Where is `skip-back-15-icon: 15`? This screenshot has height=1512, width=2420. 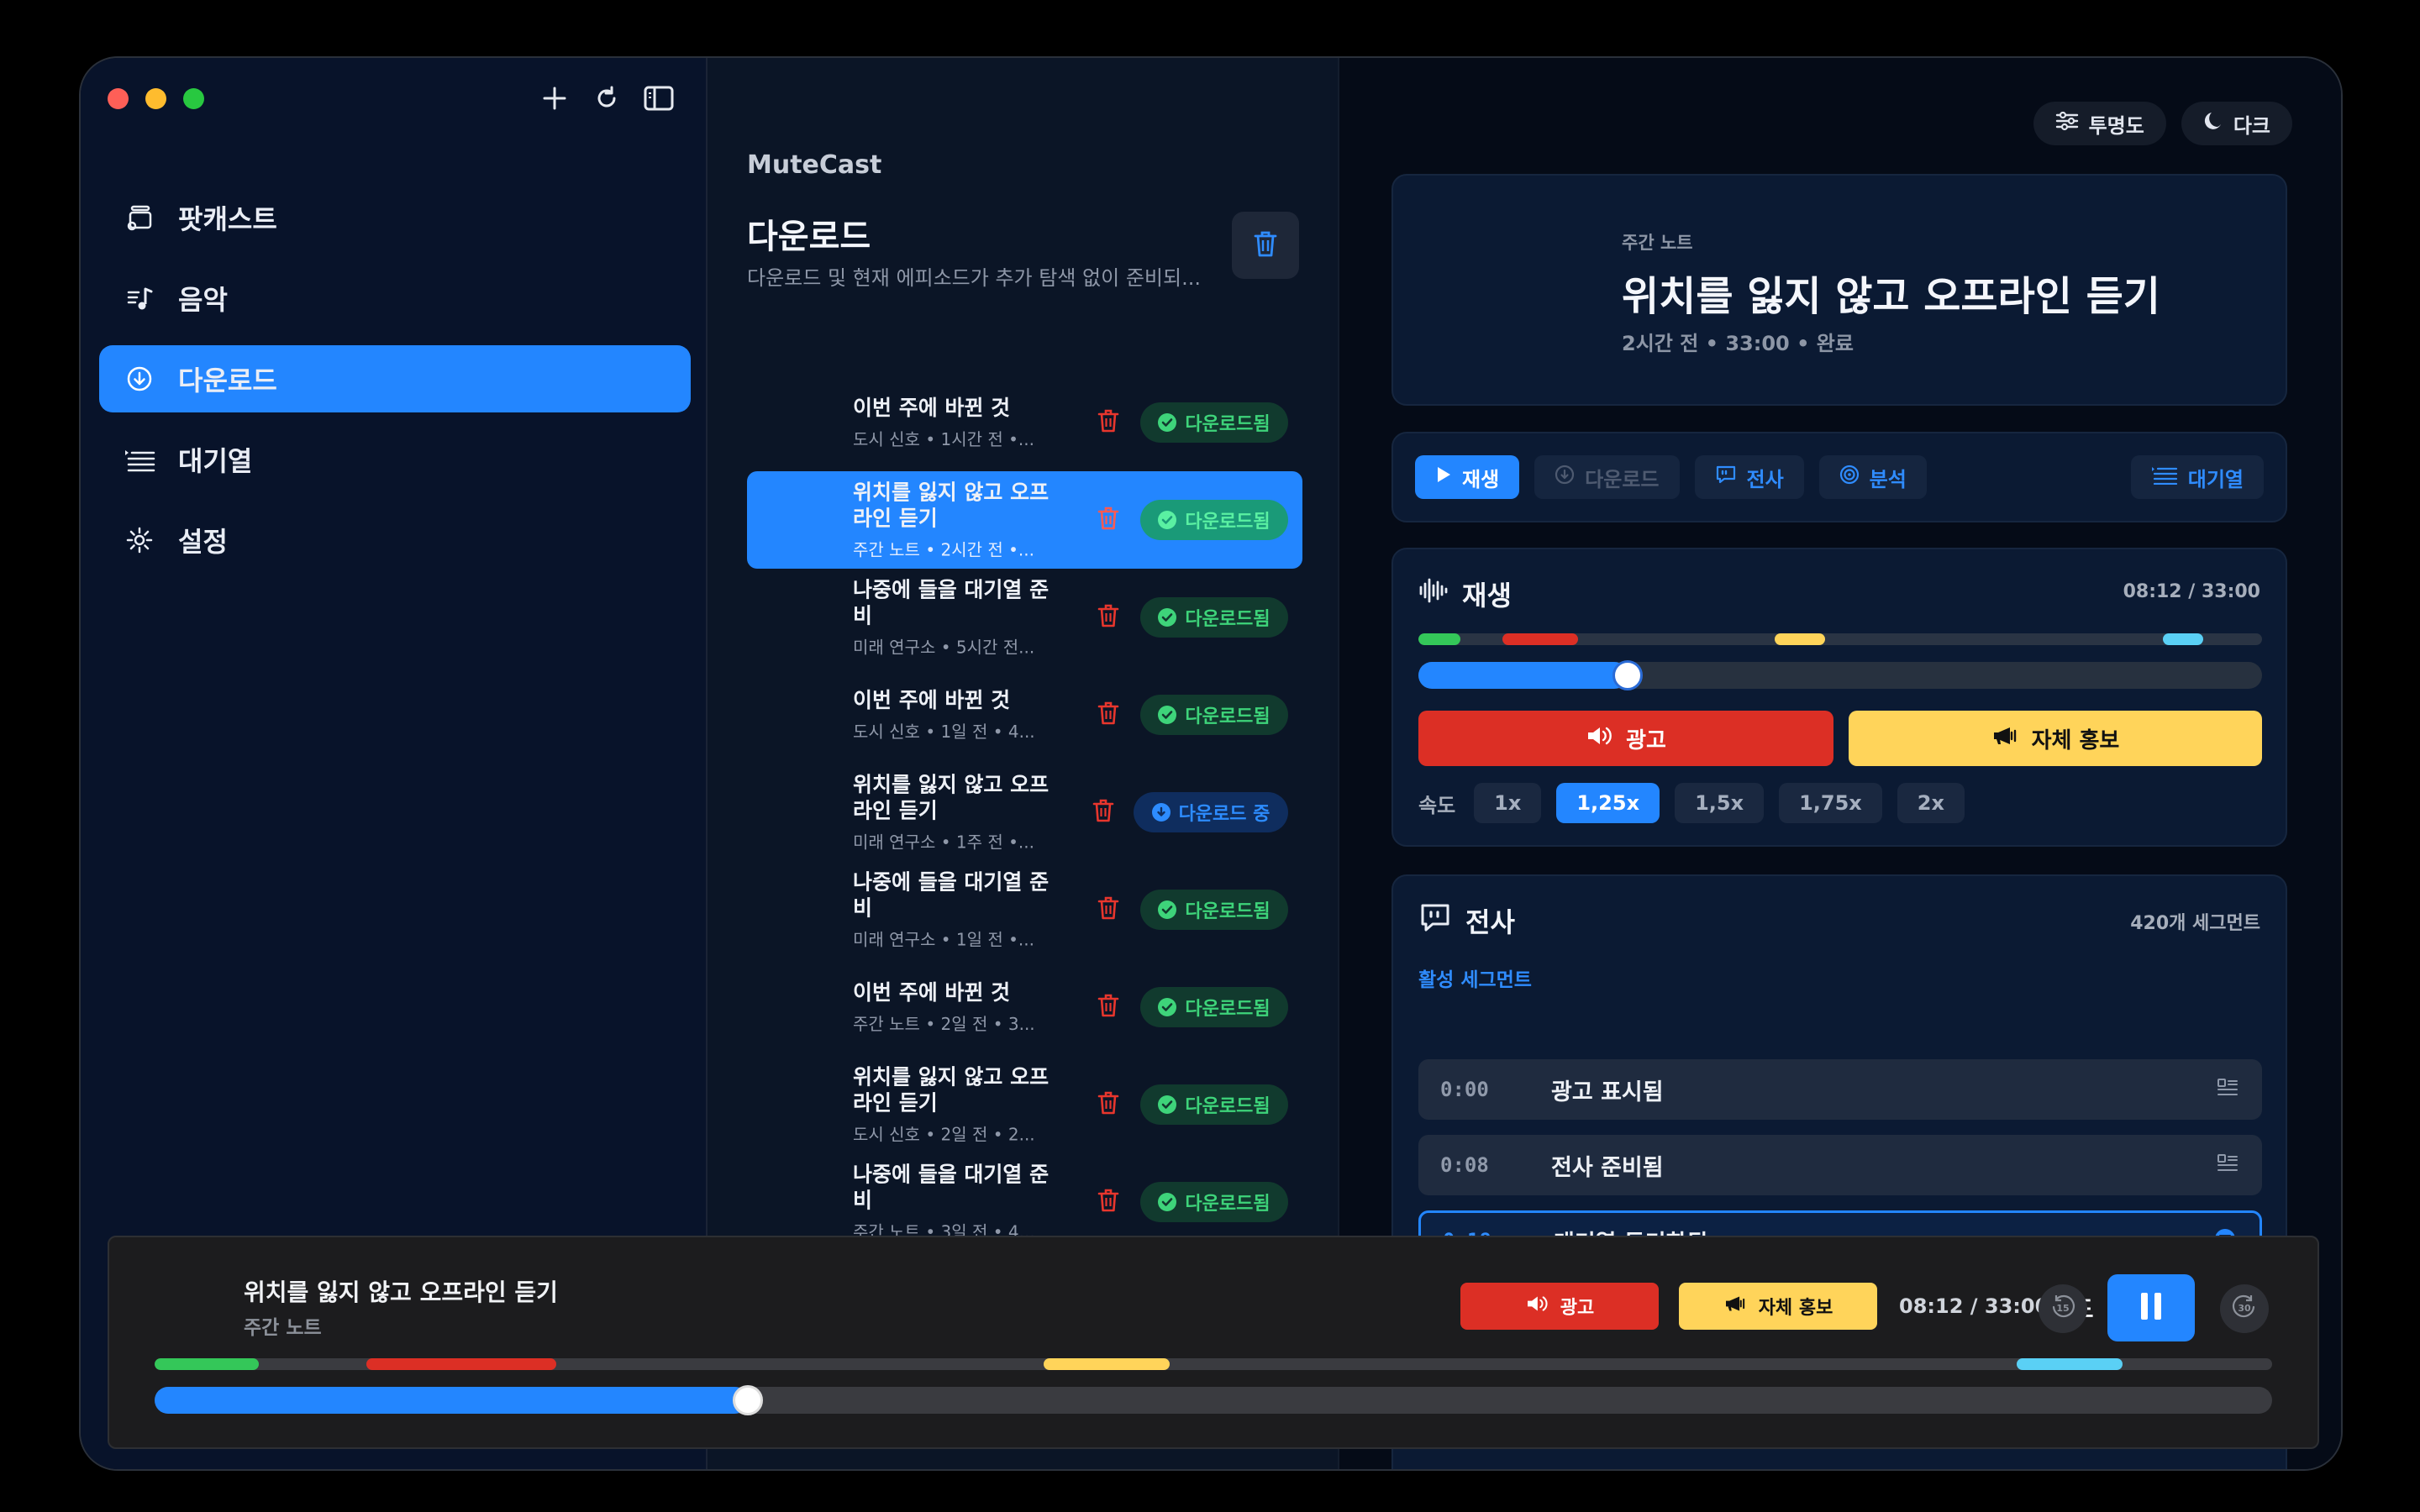
skip-back-15-icon: 15 is located at coordinates (2063, 1309).